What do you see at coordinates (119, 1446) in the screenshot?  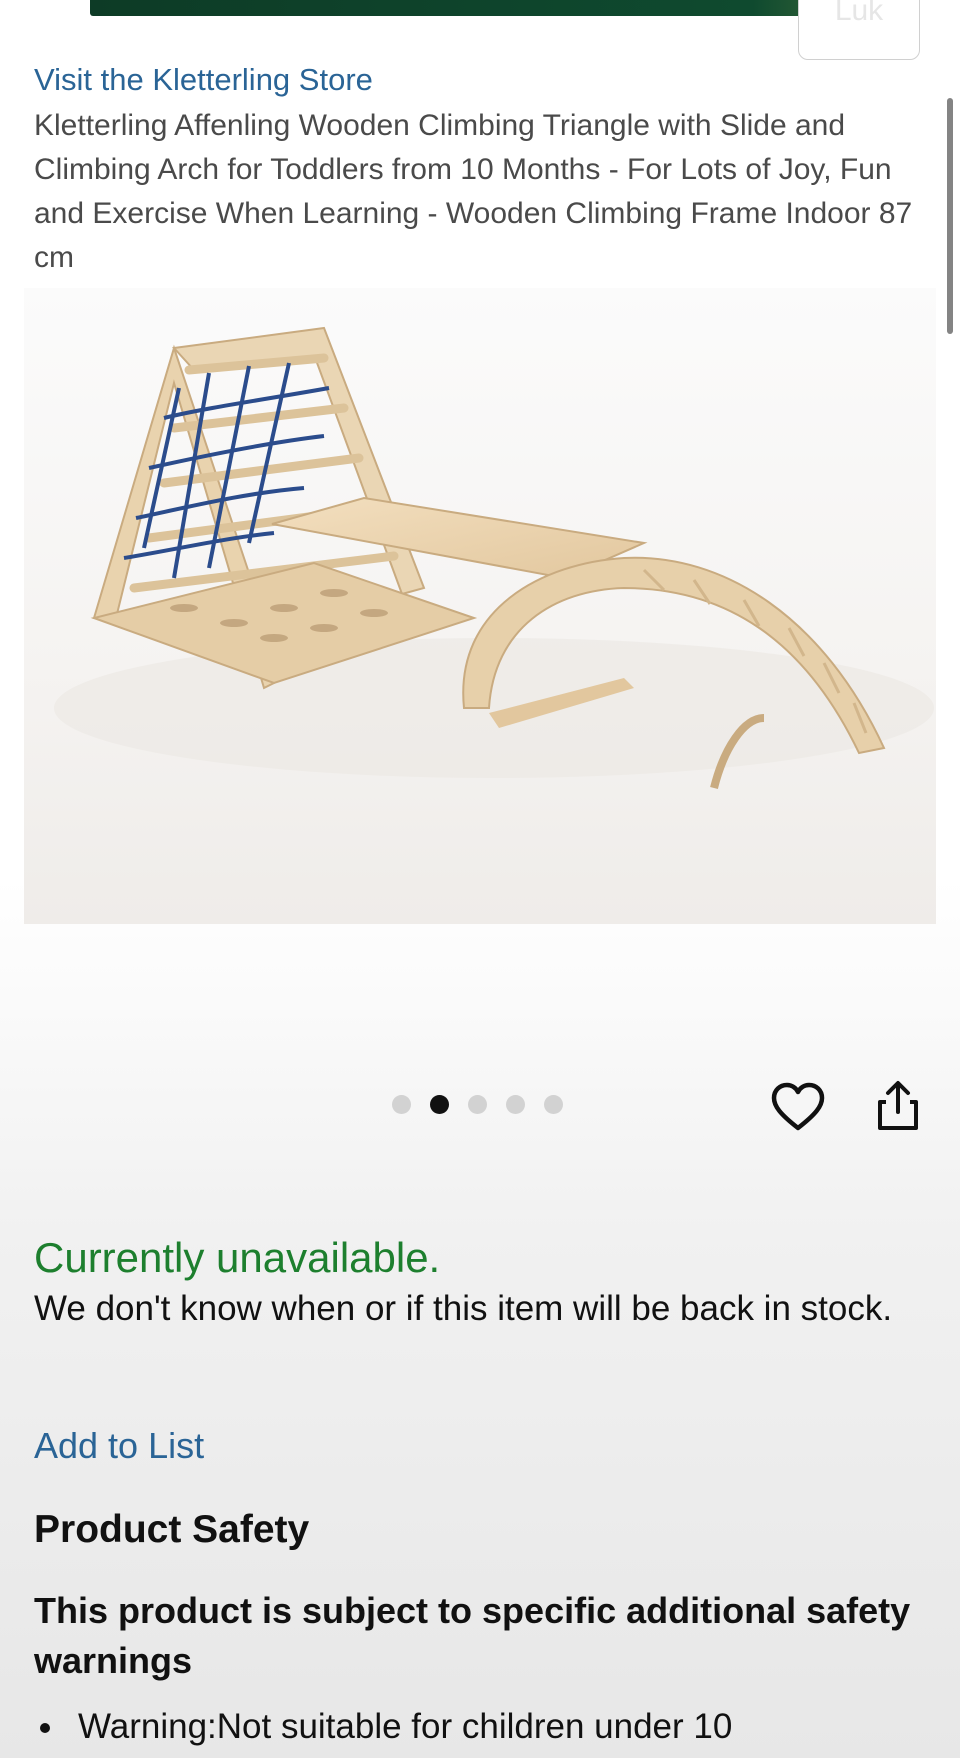 I see `add-to-list-link: Add to List` at bounding box center [119, 1446].